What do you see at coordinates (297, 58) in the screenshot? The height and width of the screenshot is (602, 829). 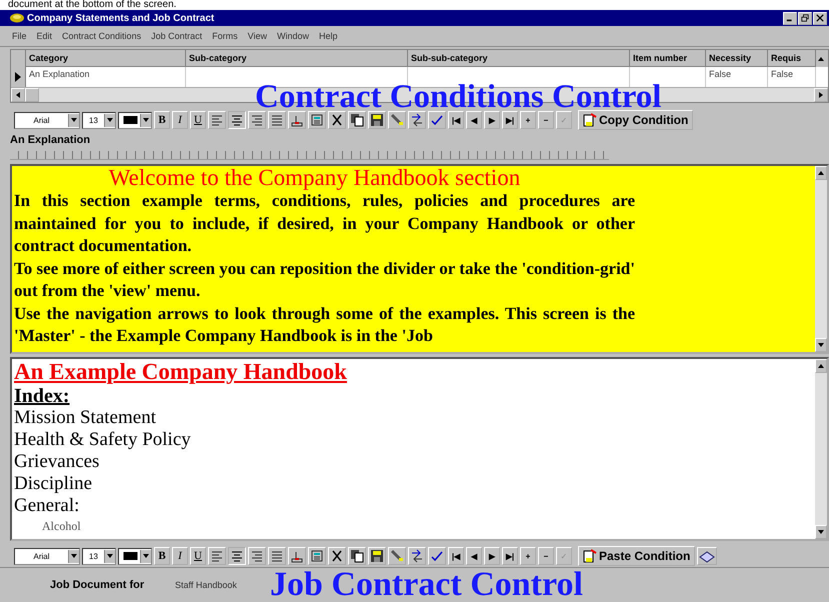 I see `column-header: Sub-category` at bounding box center [297, 58].